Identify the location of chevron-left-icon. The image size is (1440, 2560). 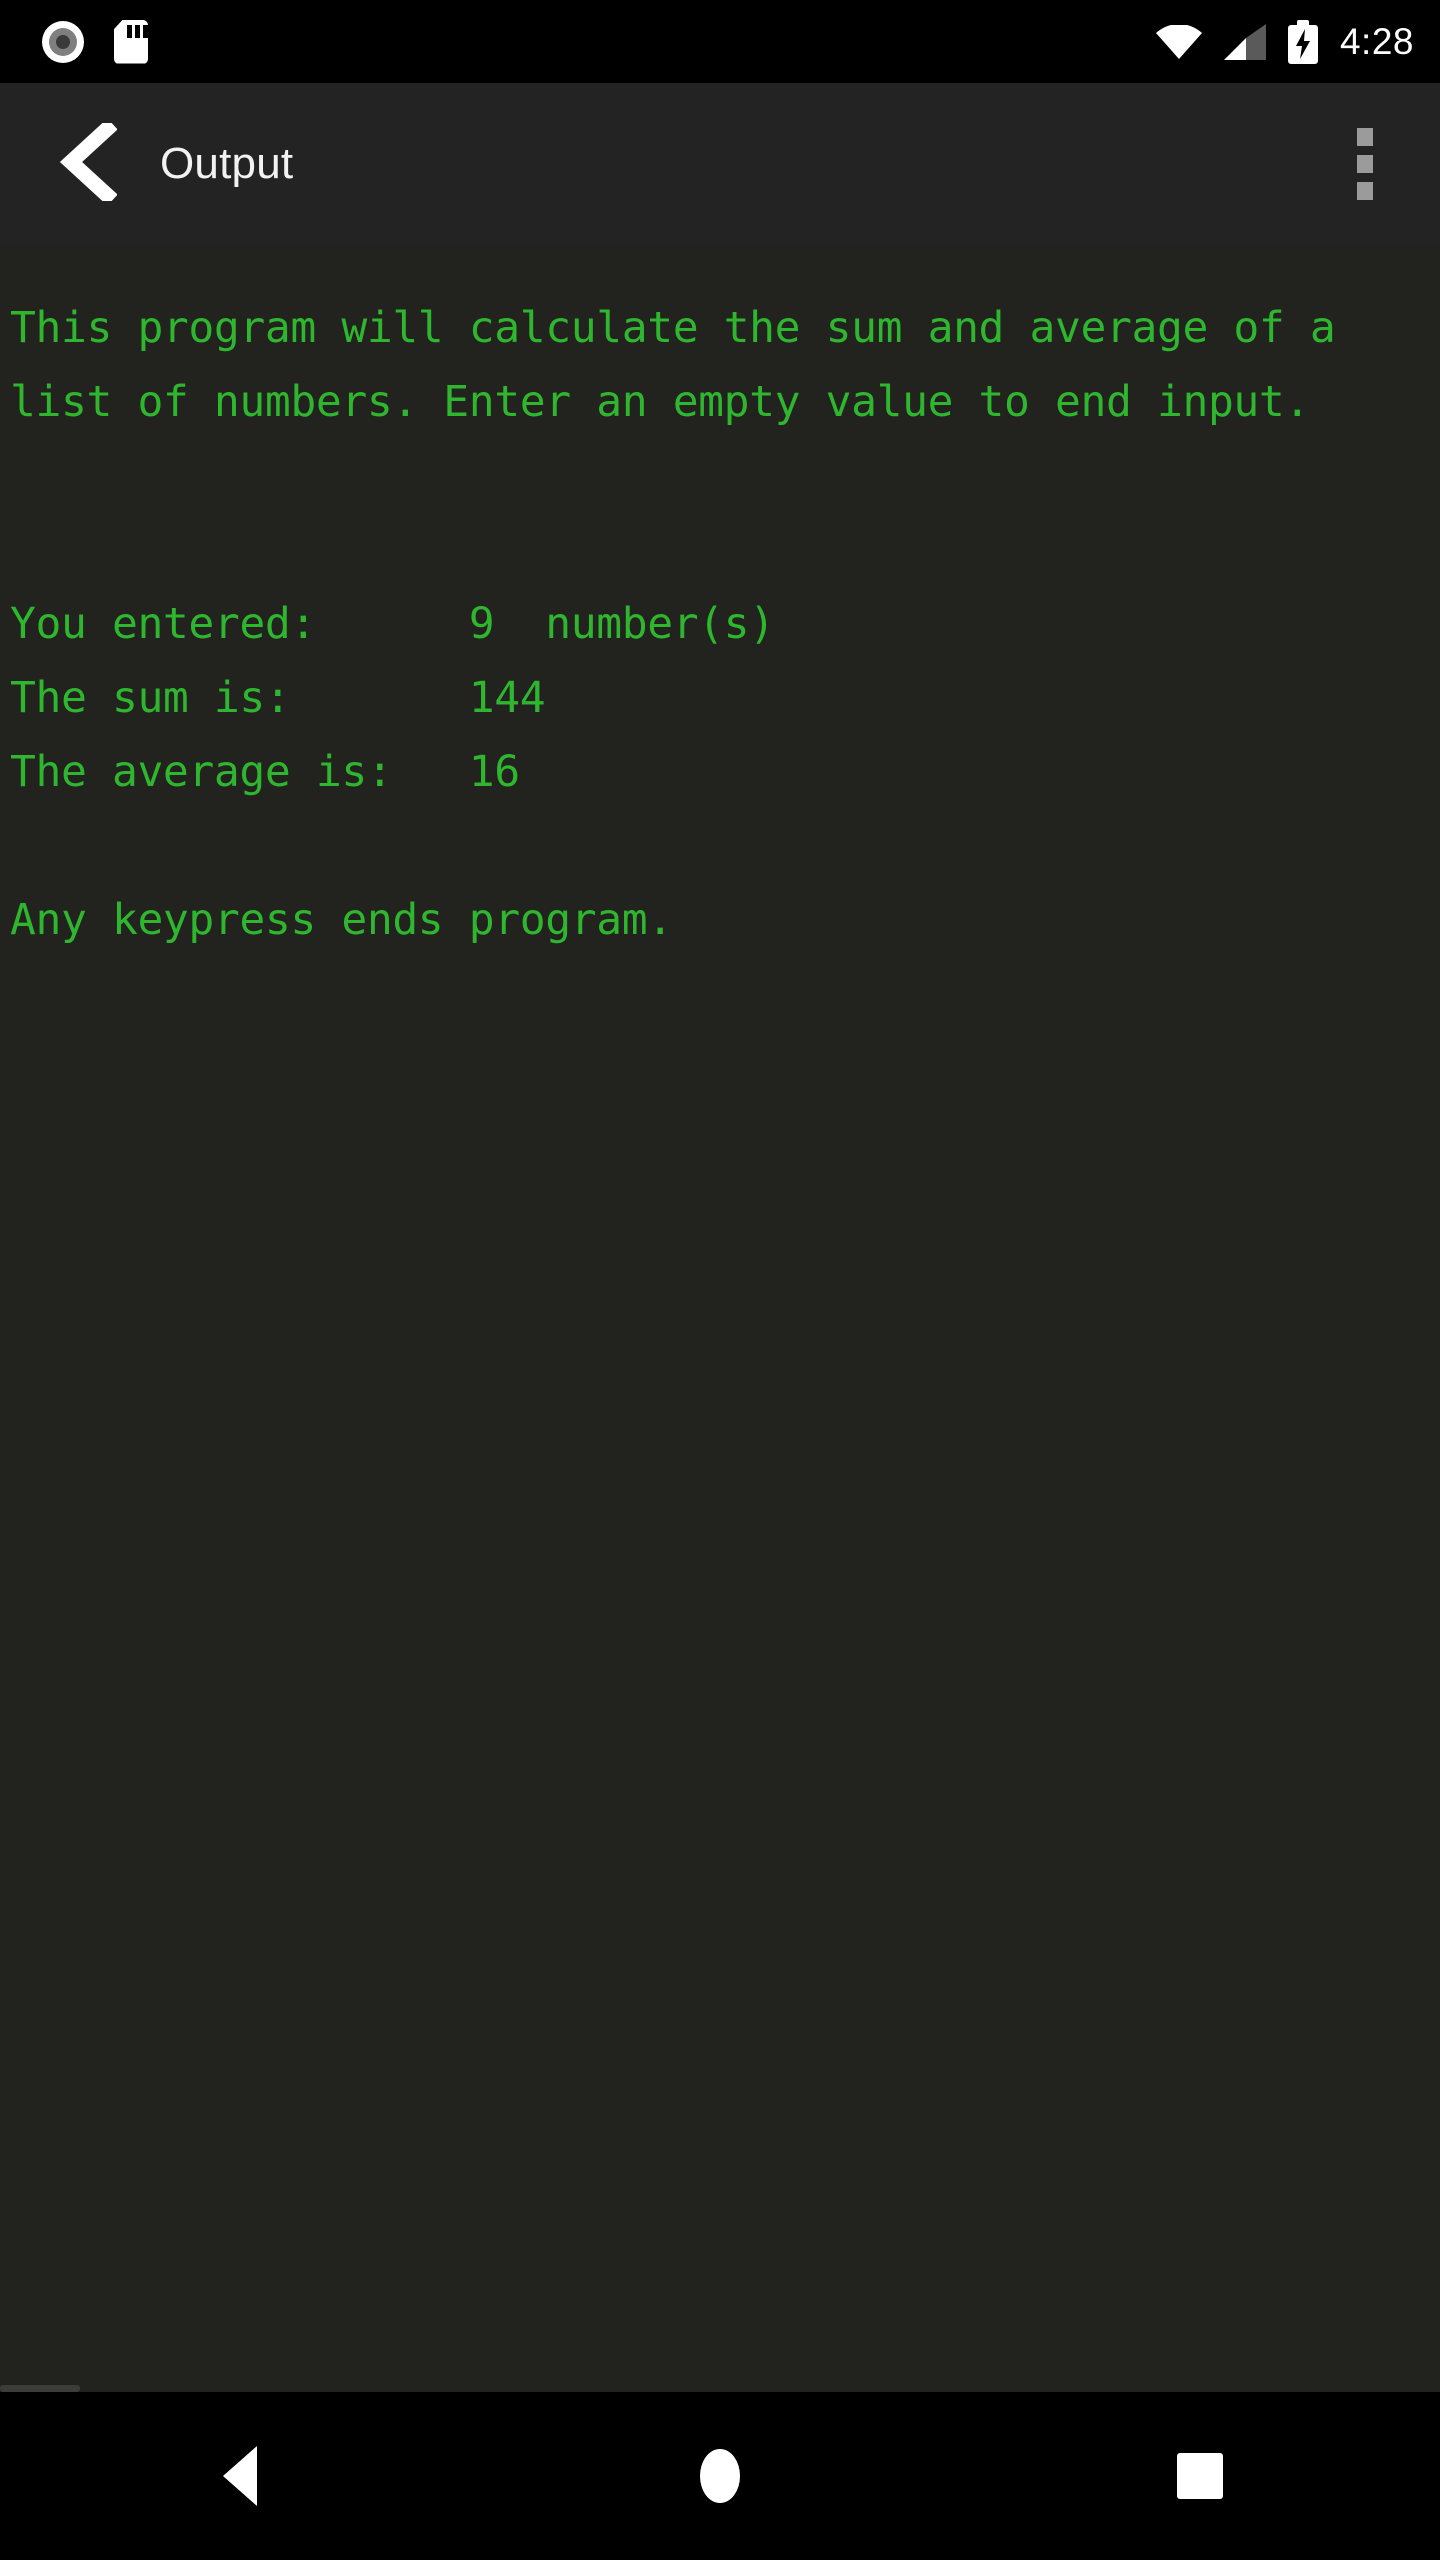
(86, 161).